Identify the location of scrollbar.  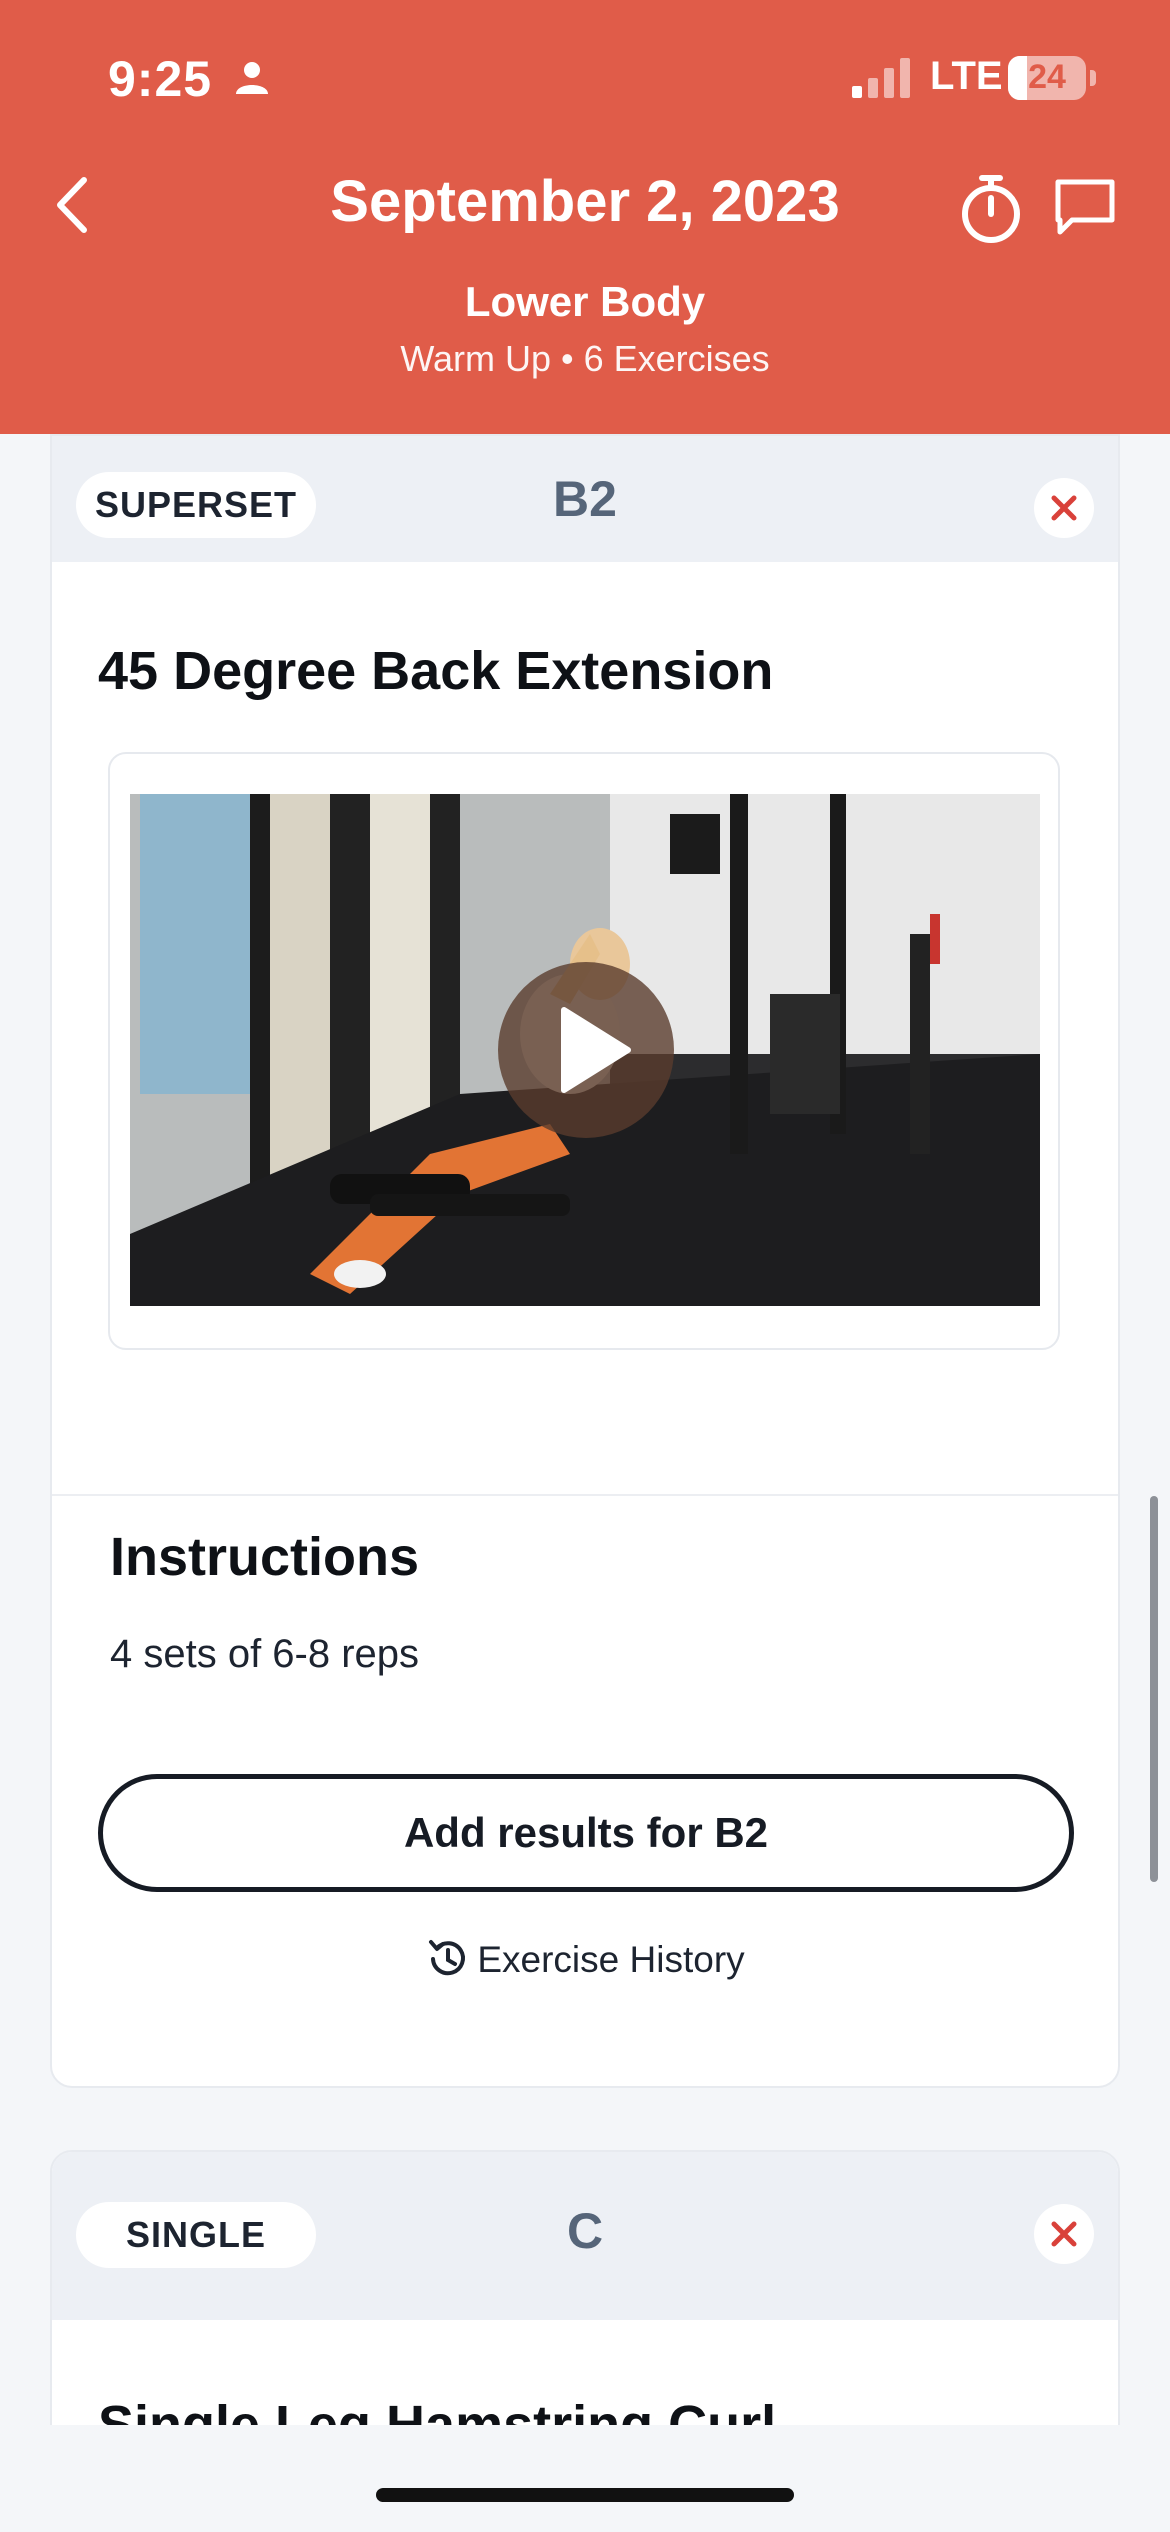
(1154, 1689).